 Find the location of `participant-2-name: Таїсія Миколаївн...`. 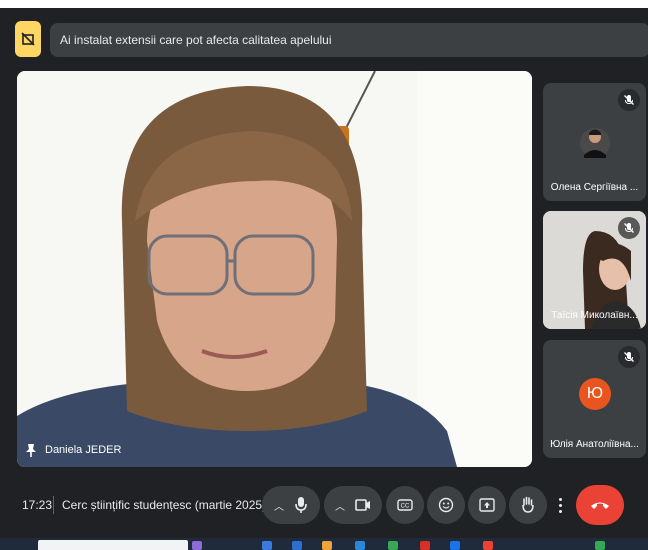

participant-2-name: Таїсія Миколаївн... is located at coordinates (594, 315).